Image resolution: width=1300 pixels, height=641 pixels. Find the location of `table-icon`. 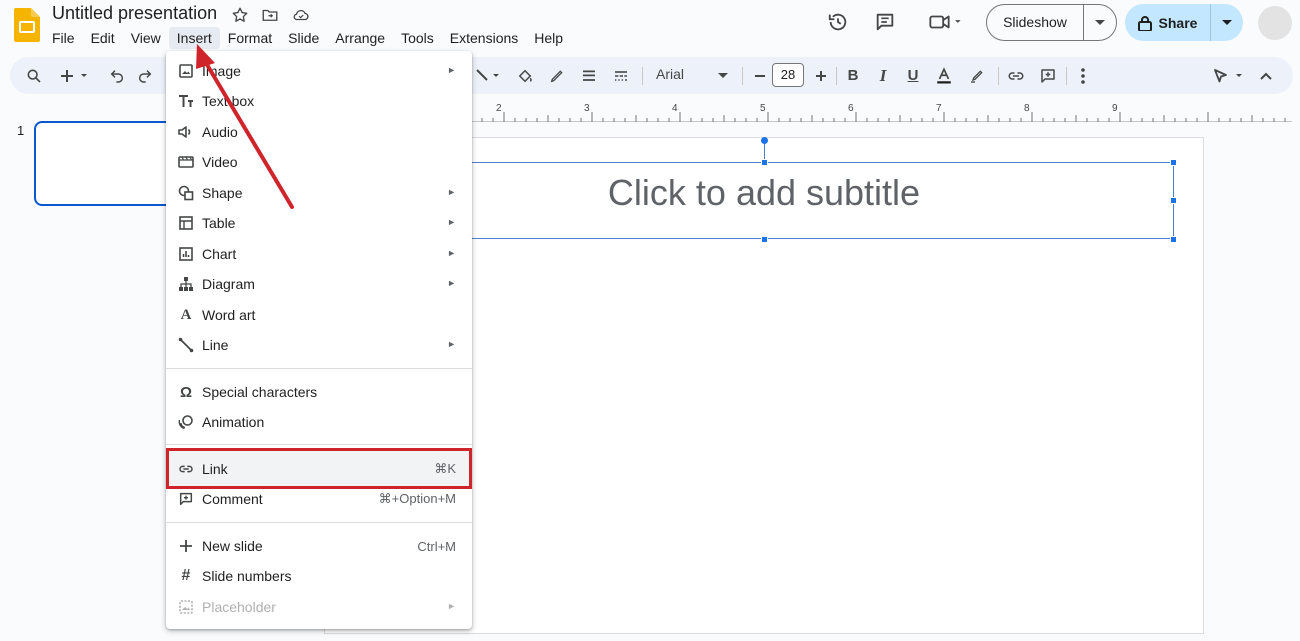

table-icon is located at coordinates (186, 223).